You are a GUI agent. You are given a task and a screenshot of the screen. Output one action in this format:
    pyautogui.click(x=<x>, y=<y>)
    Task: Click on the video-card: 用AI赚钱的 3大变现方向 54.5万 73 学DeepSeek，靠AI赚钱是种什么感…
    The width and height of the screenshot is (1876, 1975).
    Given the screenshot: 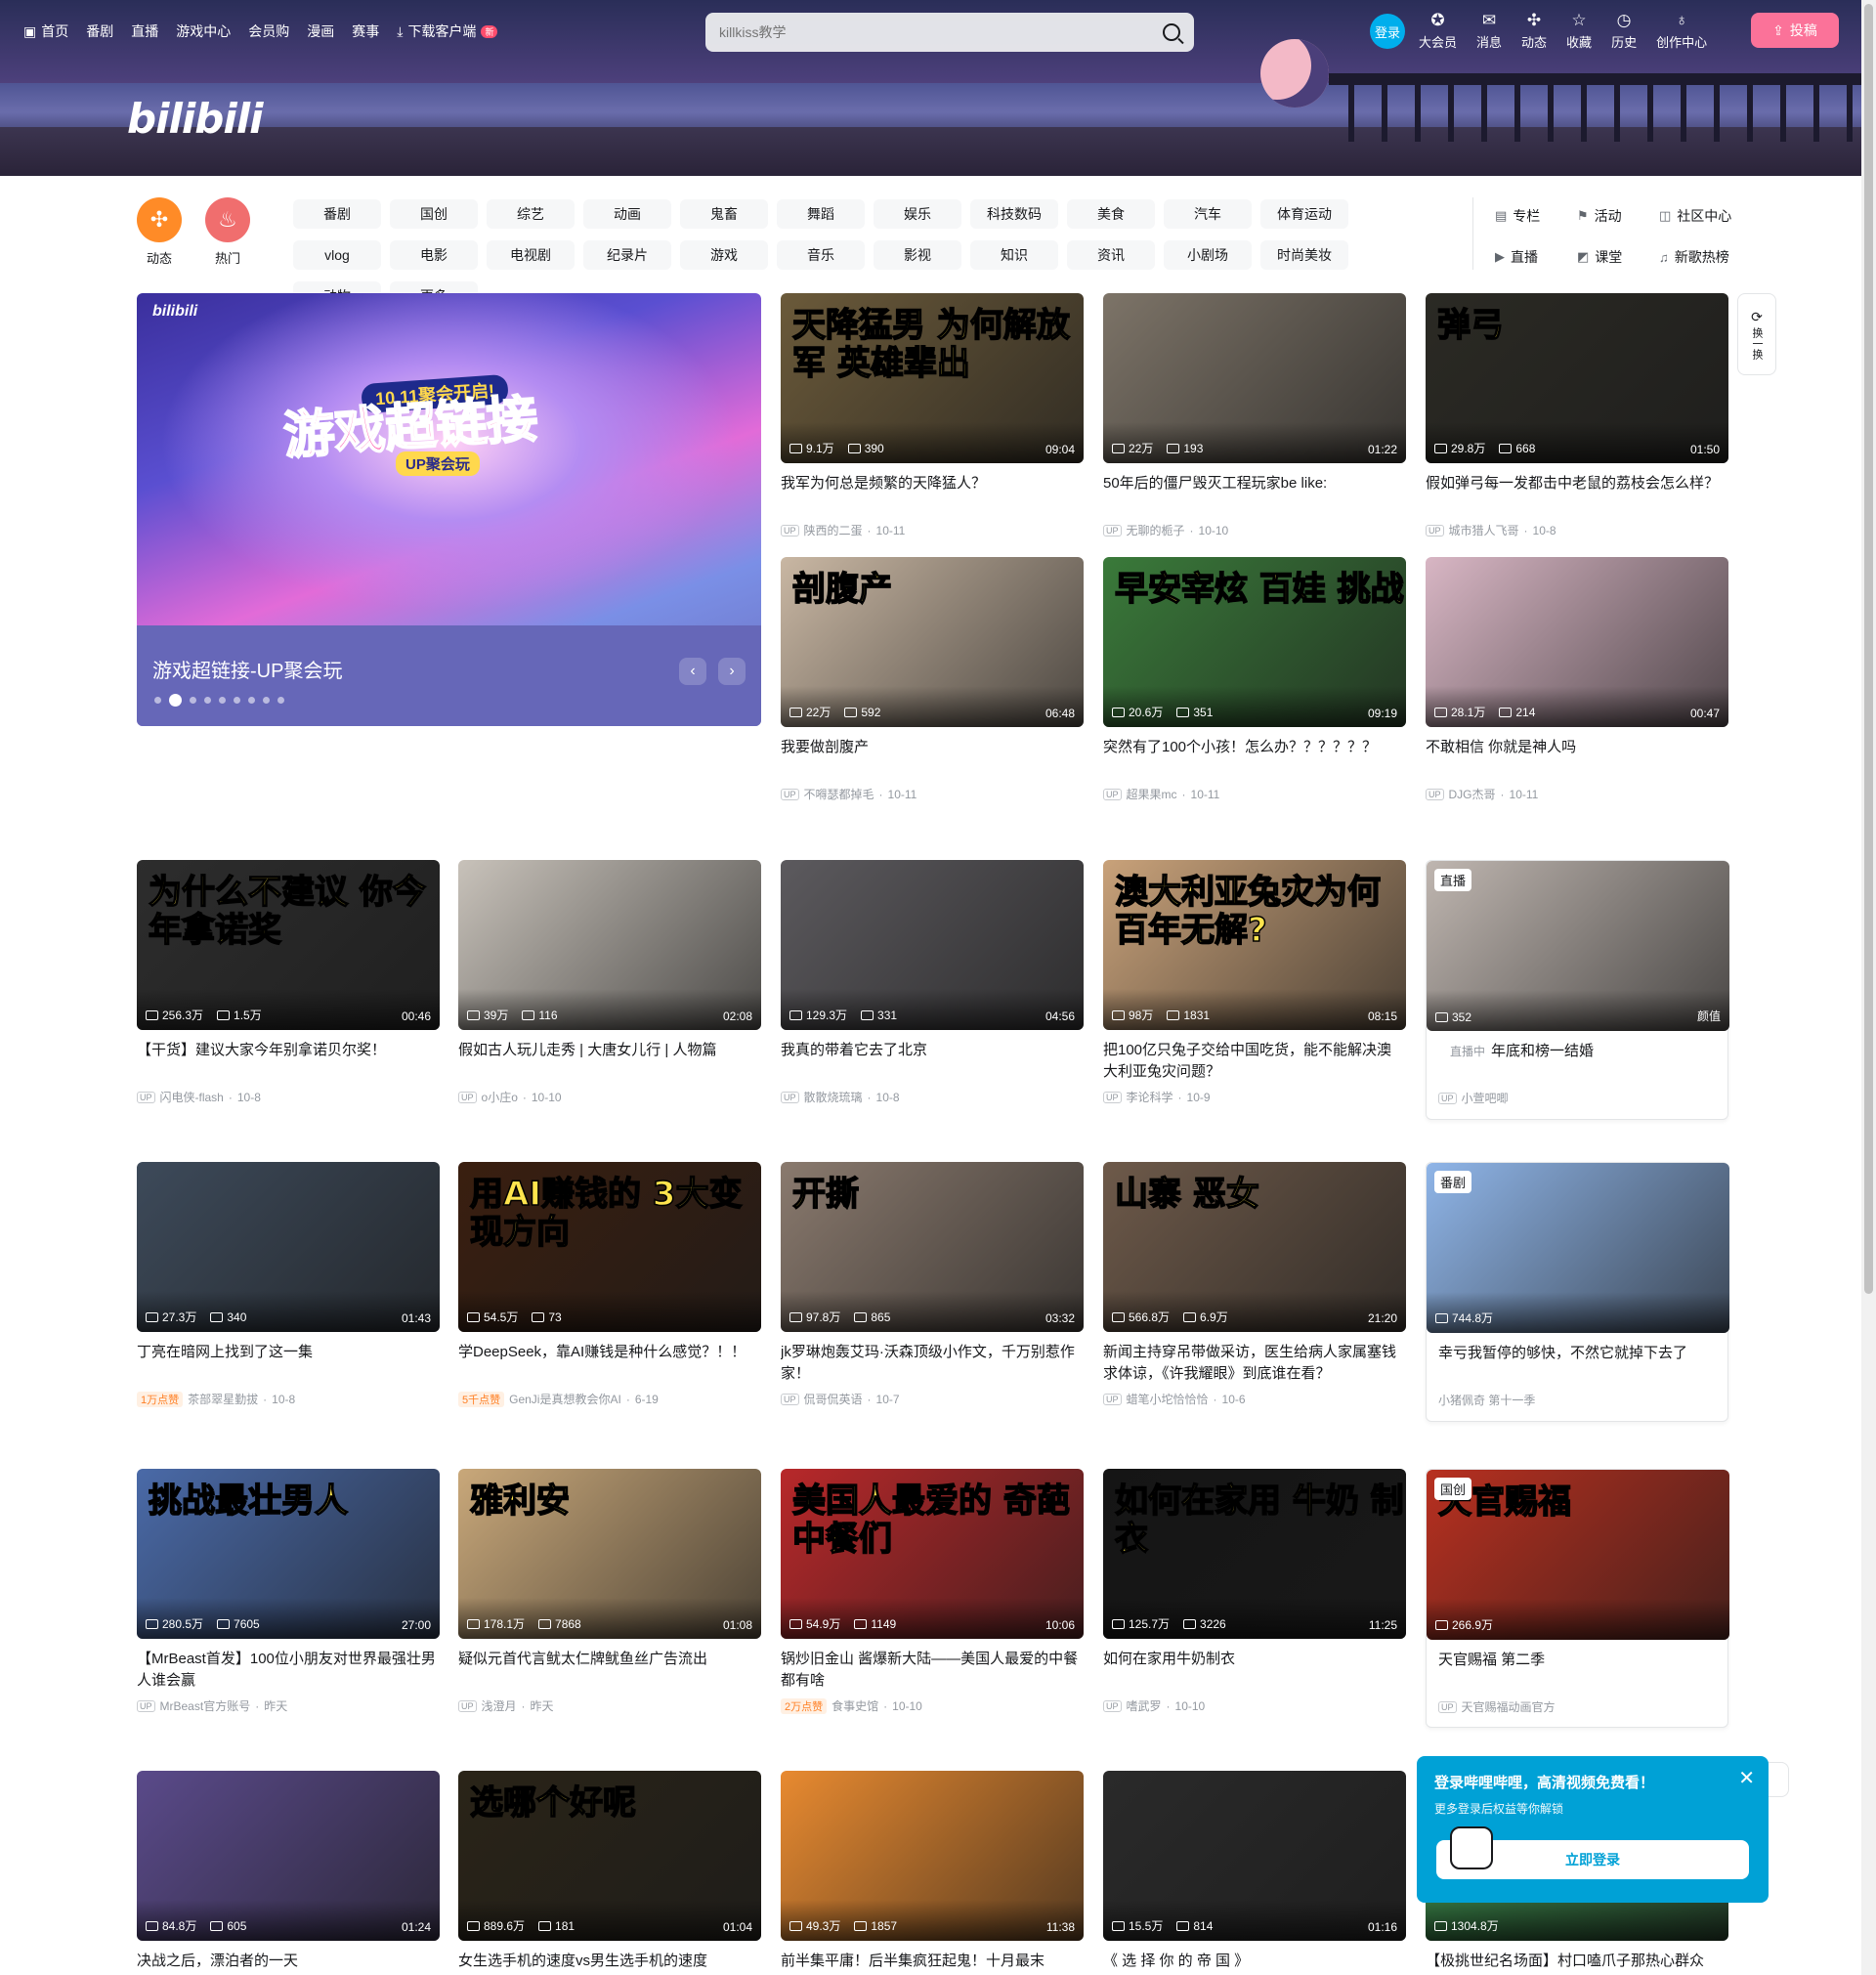 What is the action you would take?
    pyautogui.click(x=609, y=1284)
    